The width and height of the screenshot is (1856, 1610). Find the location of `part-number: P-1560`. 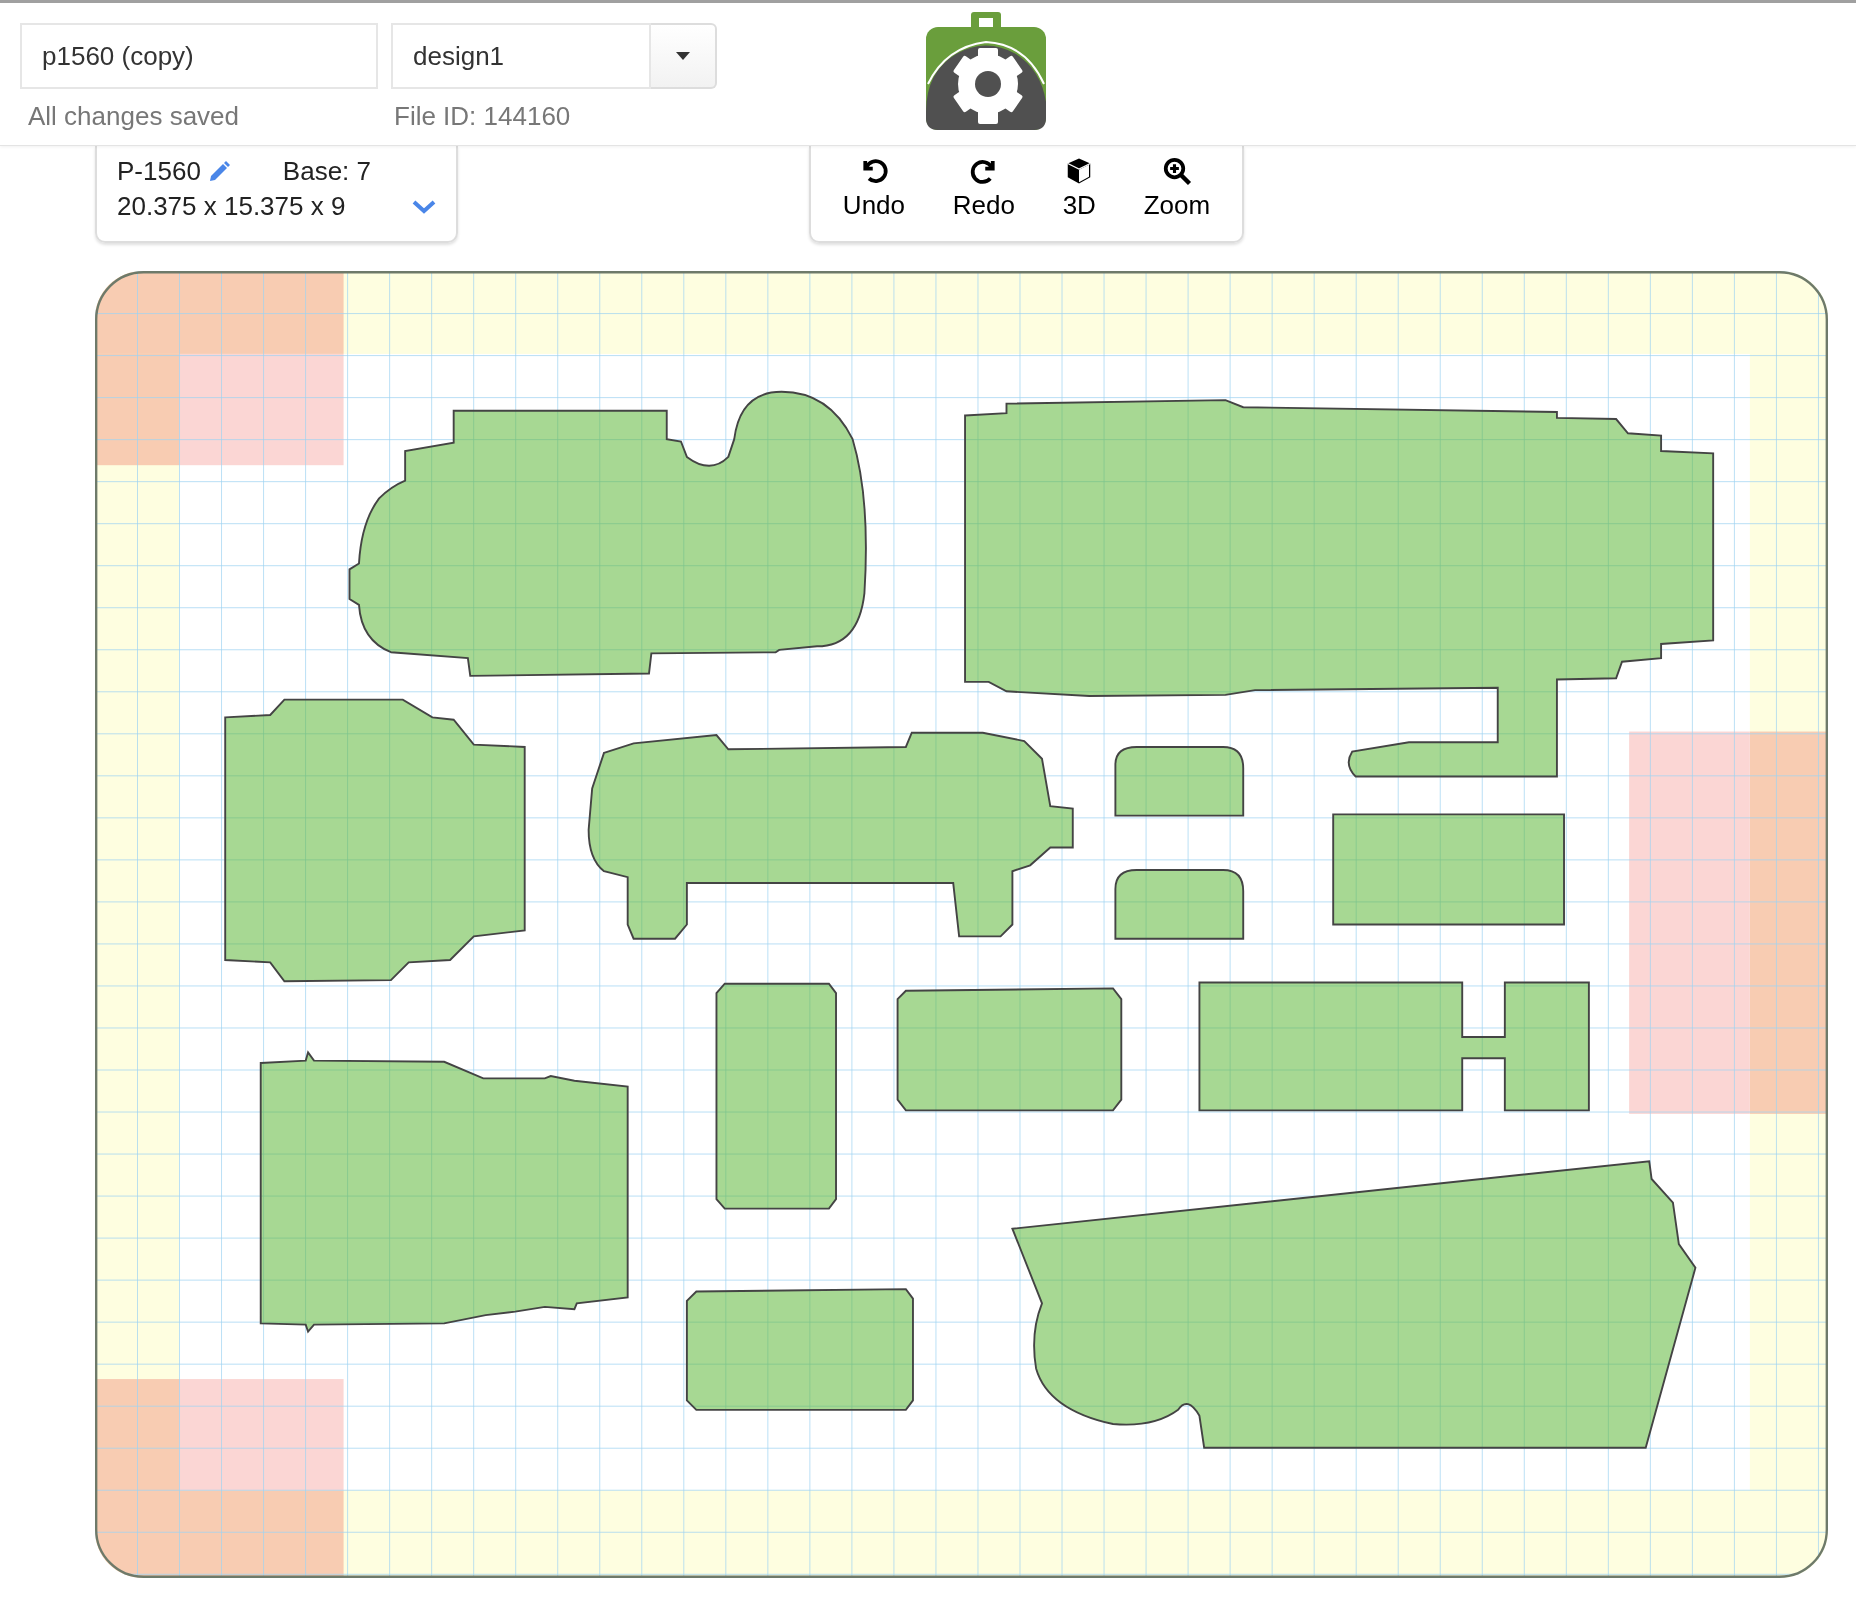

part-number: P-1560 is located at coordinates (159, 171).